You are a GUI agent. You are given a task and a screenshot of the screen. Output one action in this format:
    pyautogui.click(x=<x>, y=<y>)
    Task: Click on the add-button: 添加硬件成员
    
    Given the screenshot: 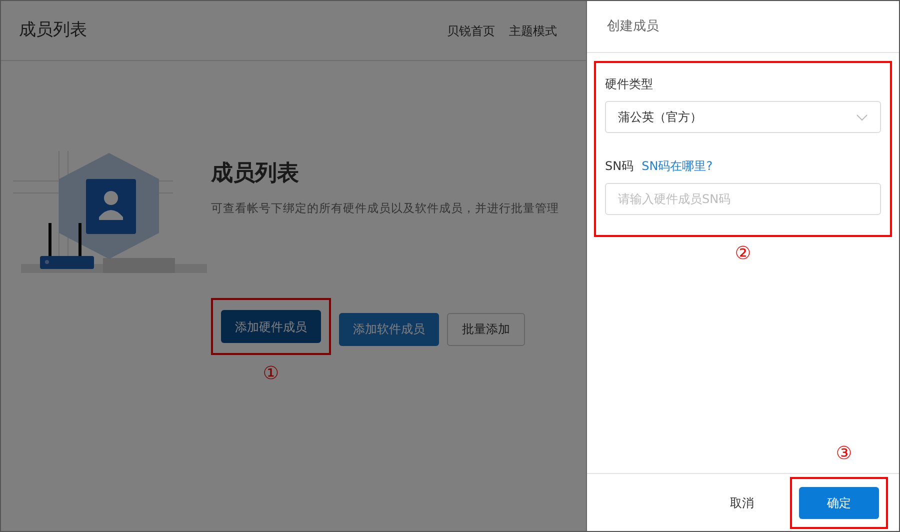 What is the action you would take?
    pyautogui.click(x=271, y=327)
    